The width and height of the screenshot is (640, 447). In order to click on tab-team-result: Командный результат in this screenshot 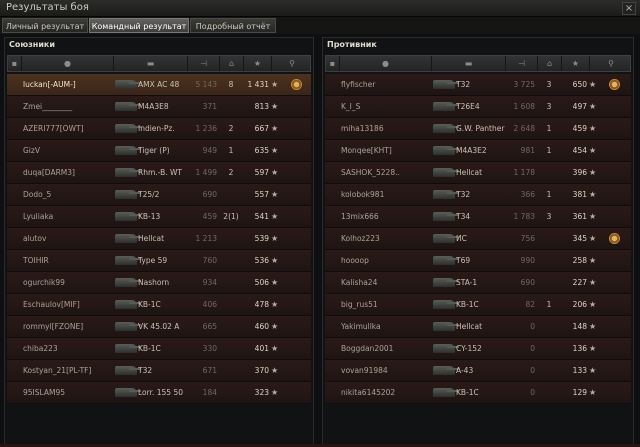, I will do `click(139, 25)`.